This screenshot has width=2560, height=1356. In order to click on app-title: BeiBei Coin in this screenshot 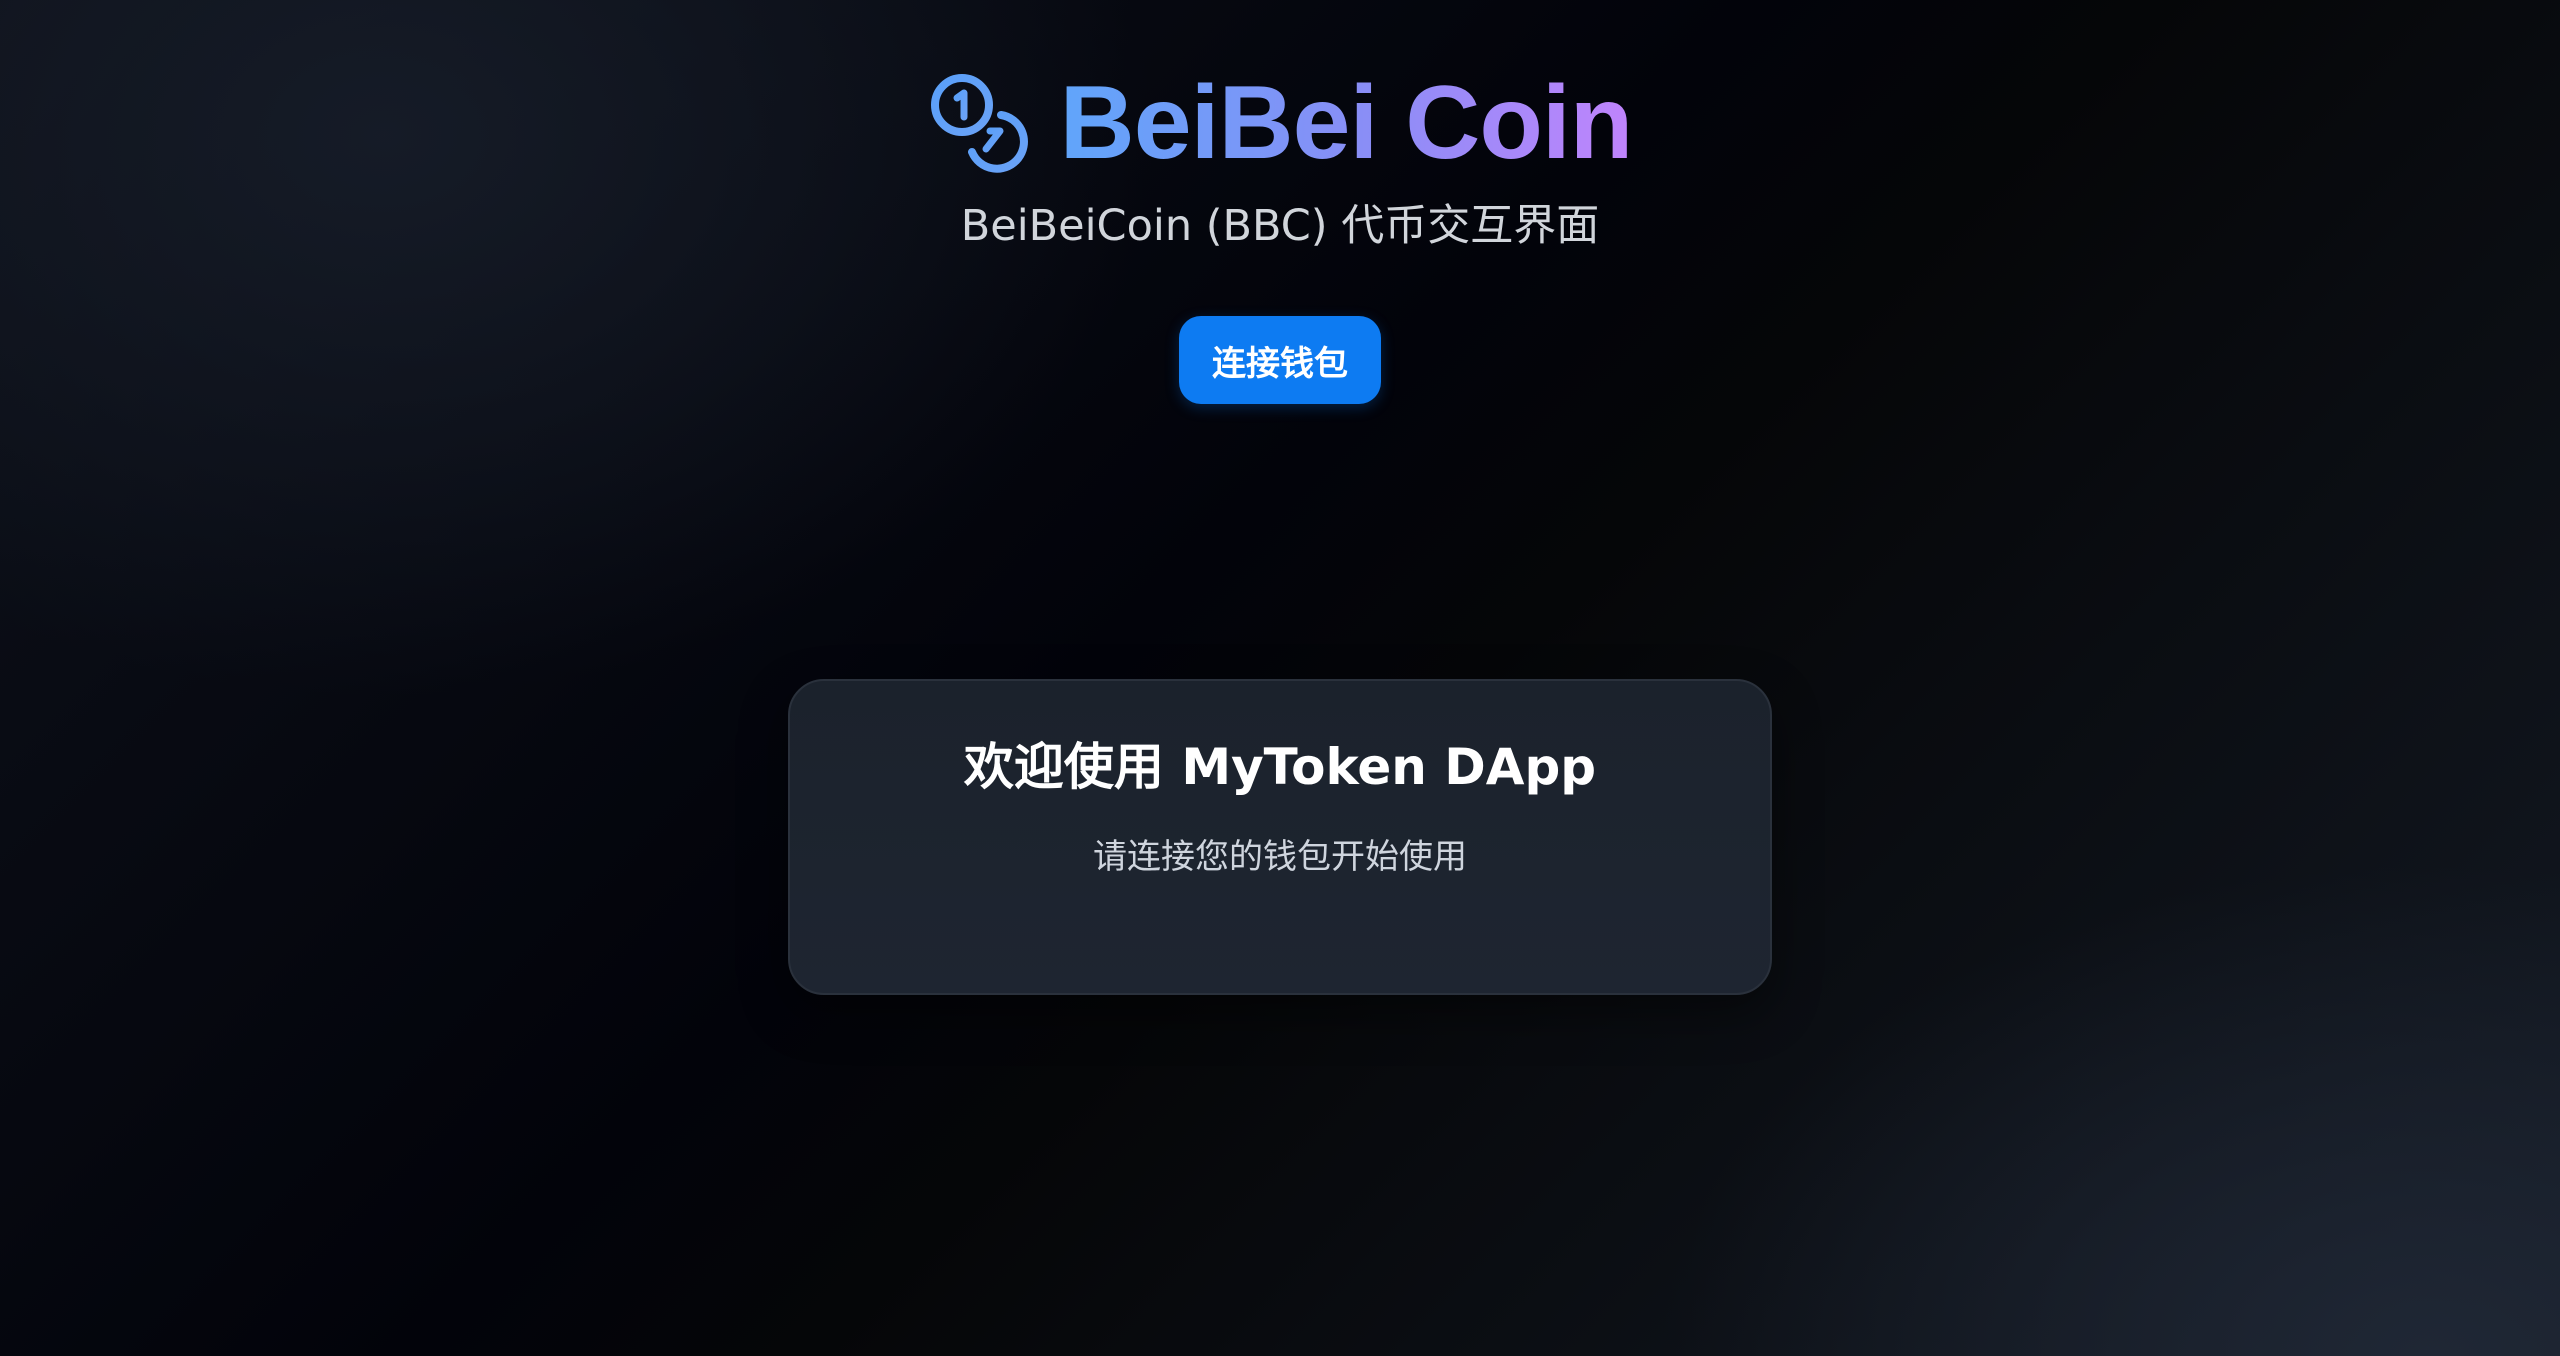, I will do `click(1346, 123)`.